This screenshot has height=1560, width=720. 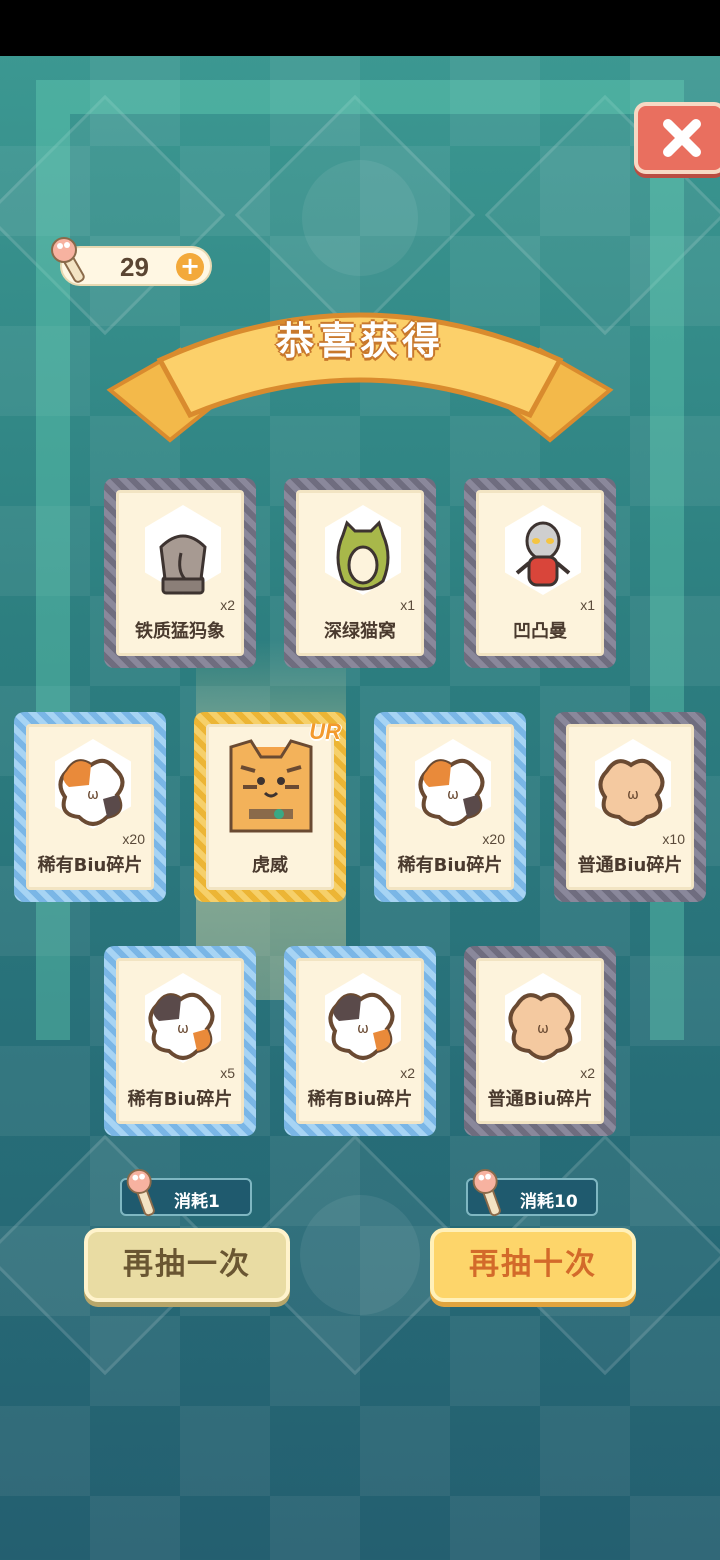 What do you see at coordinates (549, 1202) in the screenshot?
I see `cost-label: 消耗10` at bounding box center [549, 1202].